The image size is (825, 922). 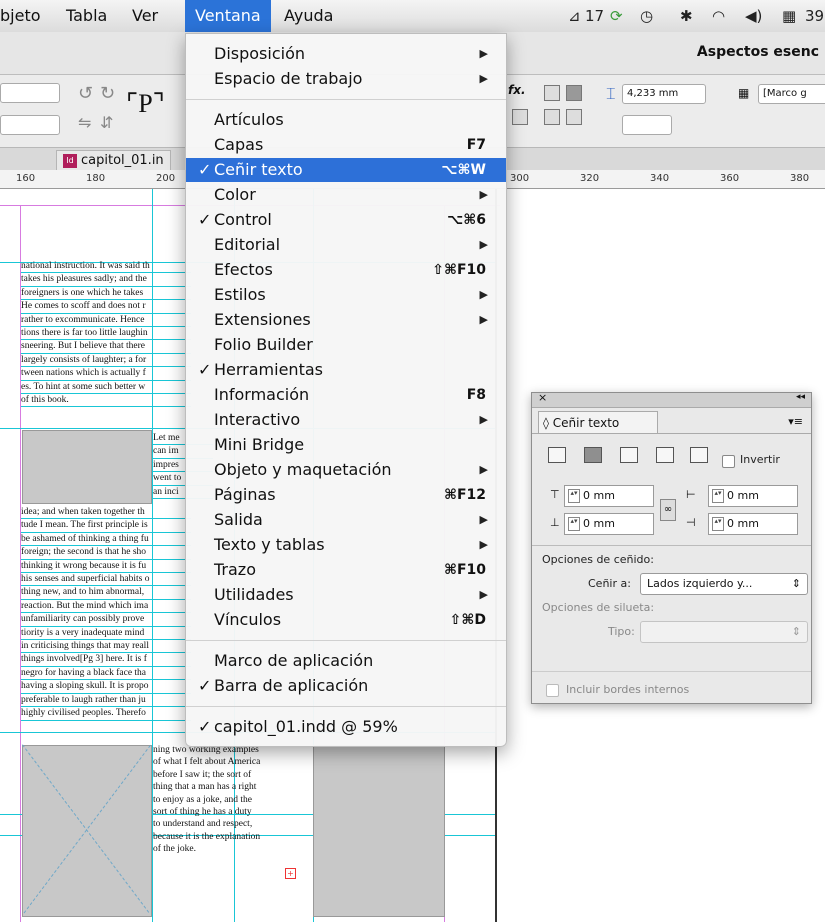 I want to click on menu-item: Páginas ⌘F12, so click(x=346, y=495).